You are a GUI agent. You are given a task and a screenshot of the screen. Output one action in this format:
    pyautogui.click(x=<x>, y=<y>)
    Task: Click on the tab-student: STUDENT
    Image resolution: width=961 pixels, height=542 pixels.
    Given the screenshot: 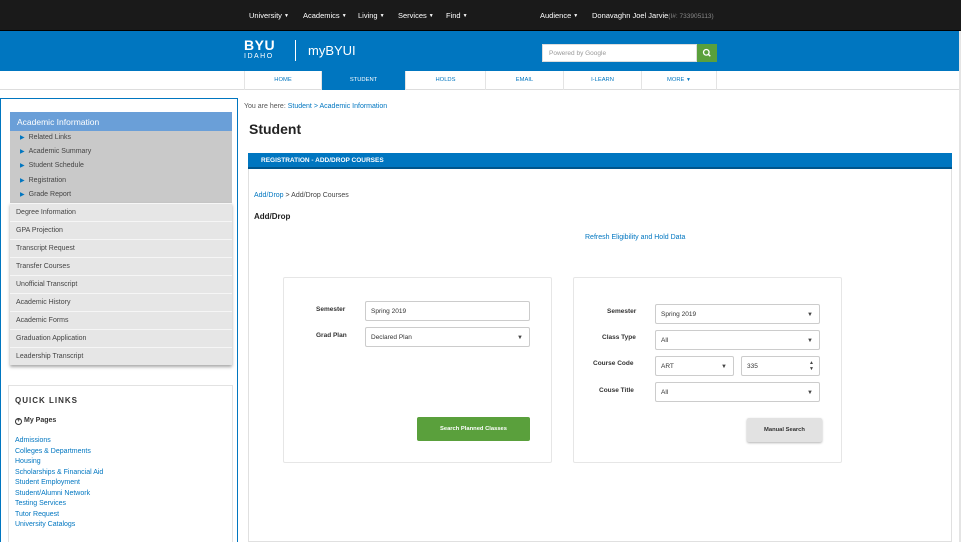 What is the action you would take?
    pyautogui.click(x=363, y=80)
    